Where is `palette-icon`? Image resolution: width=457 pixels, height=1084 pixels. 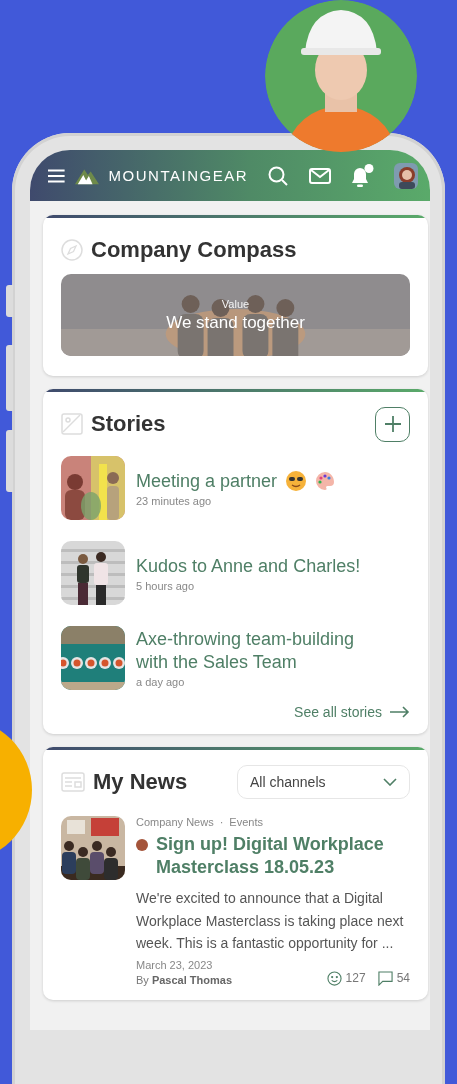
palette-icon is located at coordinates (325, 481).